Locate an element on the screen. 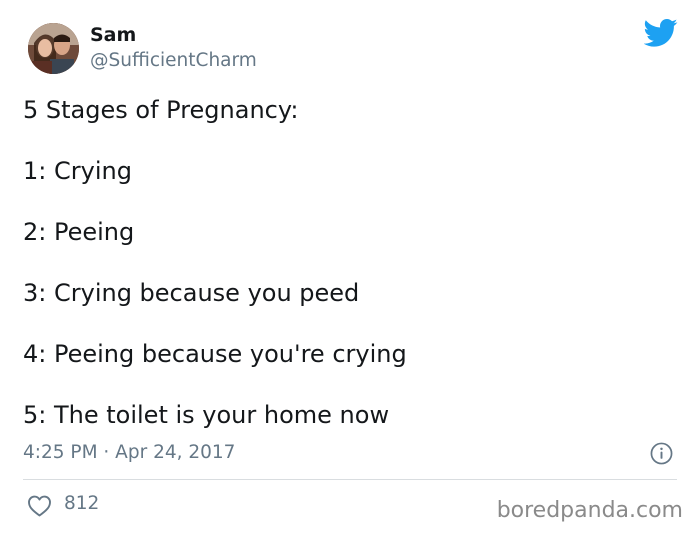 This screenshot has width=700, height=533. twitter-bird-icon is located at coordinates (661, 33).